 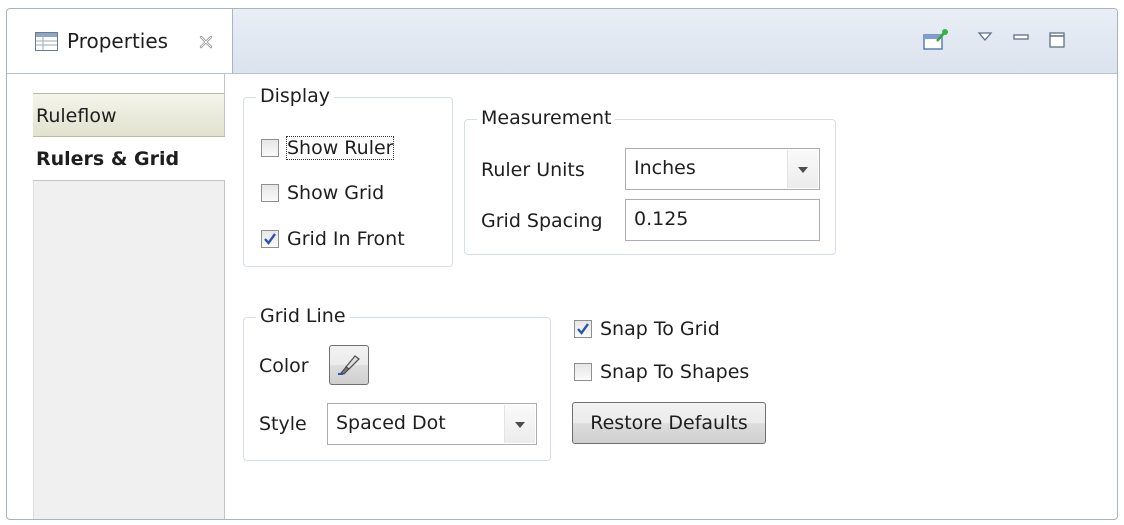 I want to click on grid-spacing-field: 0.125, so click(x=722, y=220).